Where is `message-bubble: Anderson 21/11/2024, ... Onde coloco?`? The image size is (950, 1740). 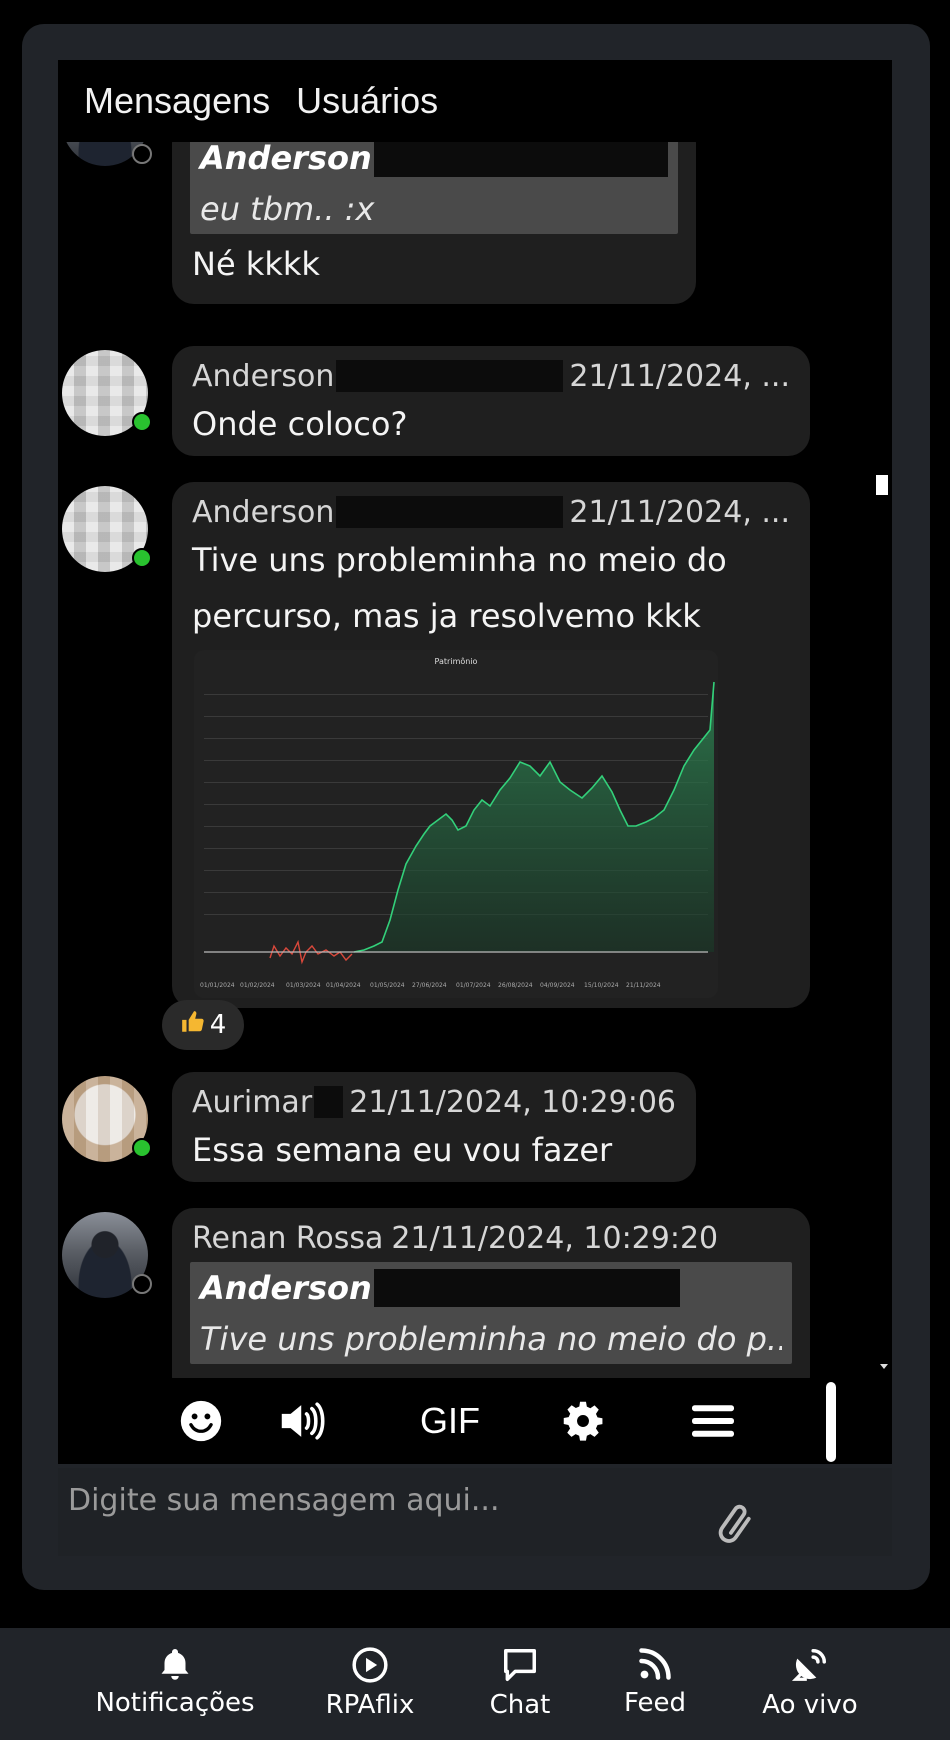 message-bubble: Anderson 21/11/2024, ... Onde coloco? is located at coordinates (491, 401).